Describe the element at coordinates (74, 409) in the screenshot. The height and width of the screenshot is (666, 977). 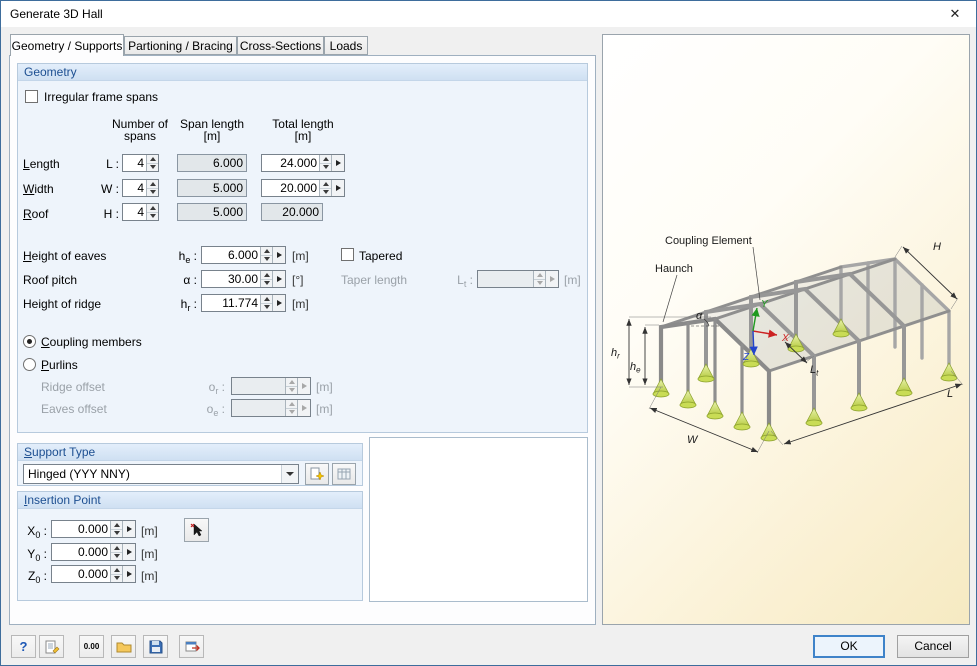
I see `eaves-offset-label: Eaves offset` at that location.